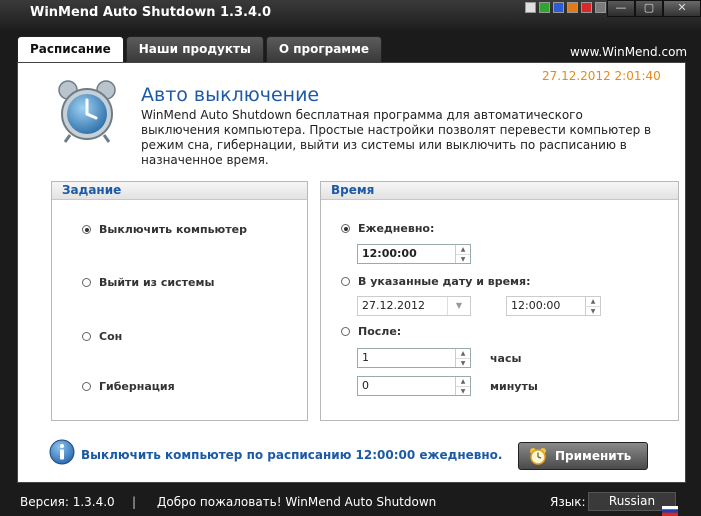  I want to click on page-title: Авто выключение, so click(230, 95).